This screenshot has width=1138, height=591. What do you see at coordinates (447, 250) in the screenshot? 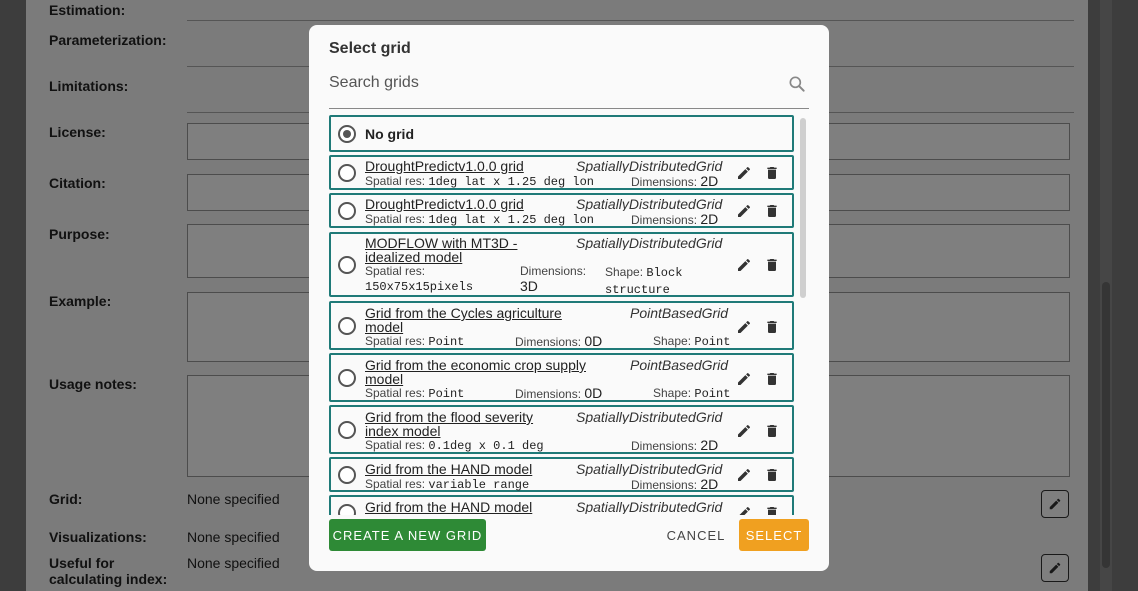
I see `grid-name-link: MODFLOW with MT3D - idealized model` at bounding box center [447, 250].